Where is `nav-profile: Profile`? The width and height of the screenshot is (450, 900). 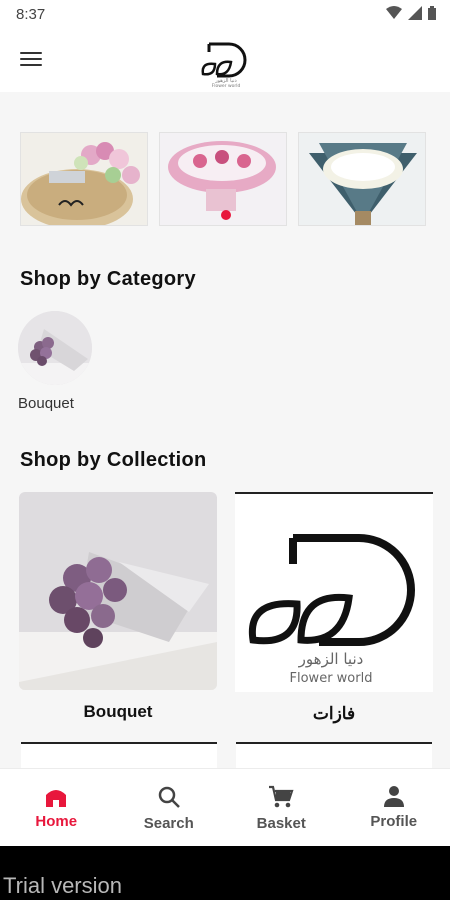 nav-profile: Profile is located at coordinates (394, 808).